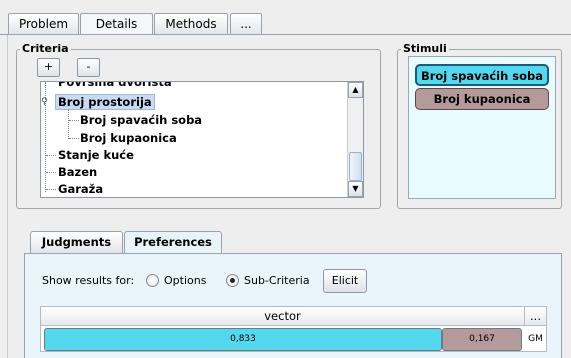 The width and height of the screenshot is (571, 358). I want to click on tab-methods: Methods, so click(191, 23).